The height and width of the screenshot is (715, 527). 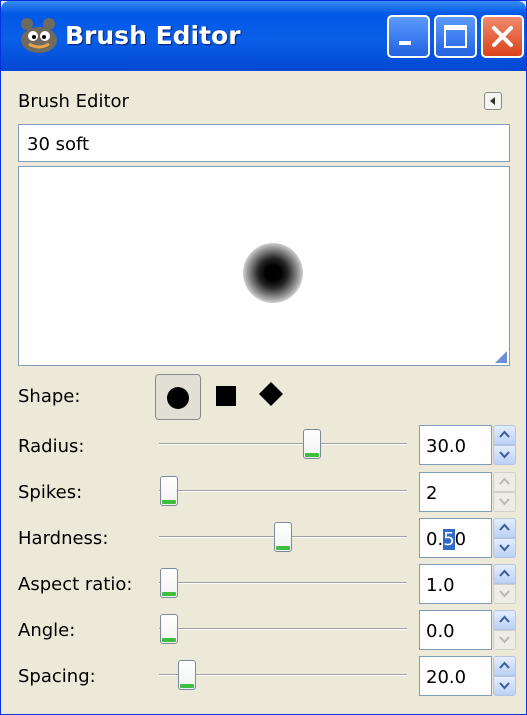 What do you see at coordinates (264, 143) in the screenshot?
I see `brush-name-input: 30 soft` at bounding box center [264, 143].